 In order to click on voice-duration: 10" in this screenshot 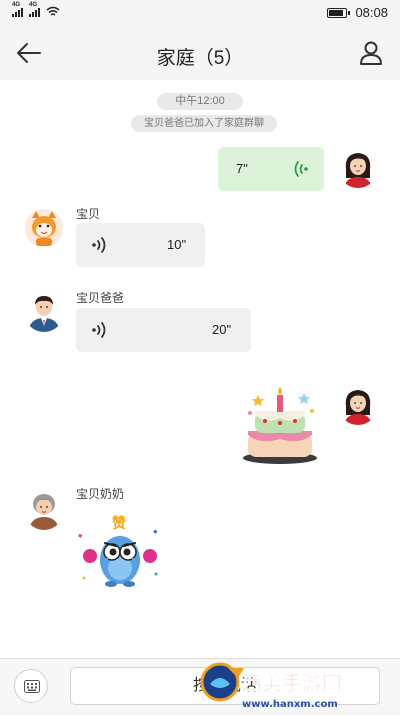, I will do `click(177, 244)`.